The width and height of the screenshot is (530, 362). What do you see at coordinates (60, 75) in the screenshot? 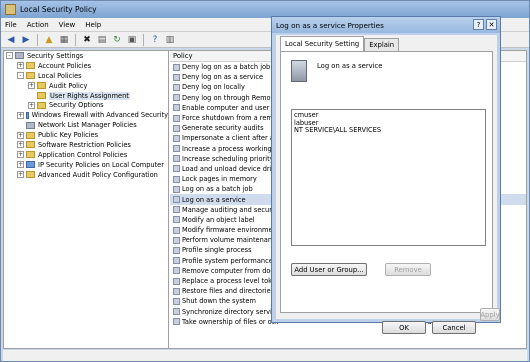
I see `tree-item-label: Local Policies` at bounding box center [60, 75].